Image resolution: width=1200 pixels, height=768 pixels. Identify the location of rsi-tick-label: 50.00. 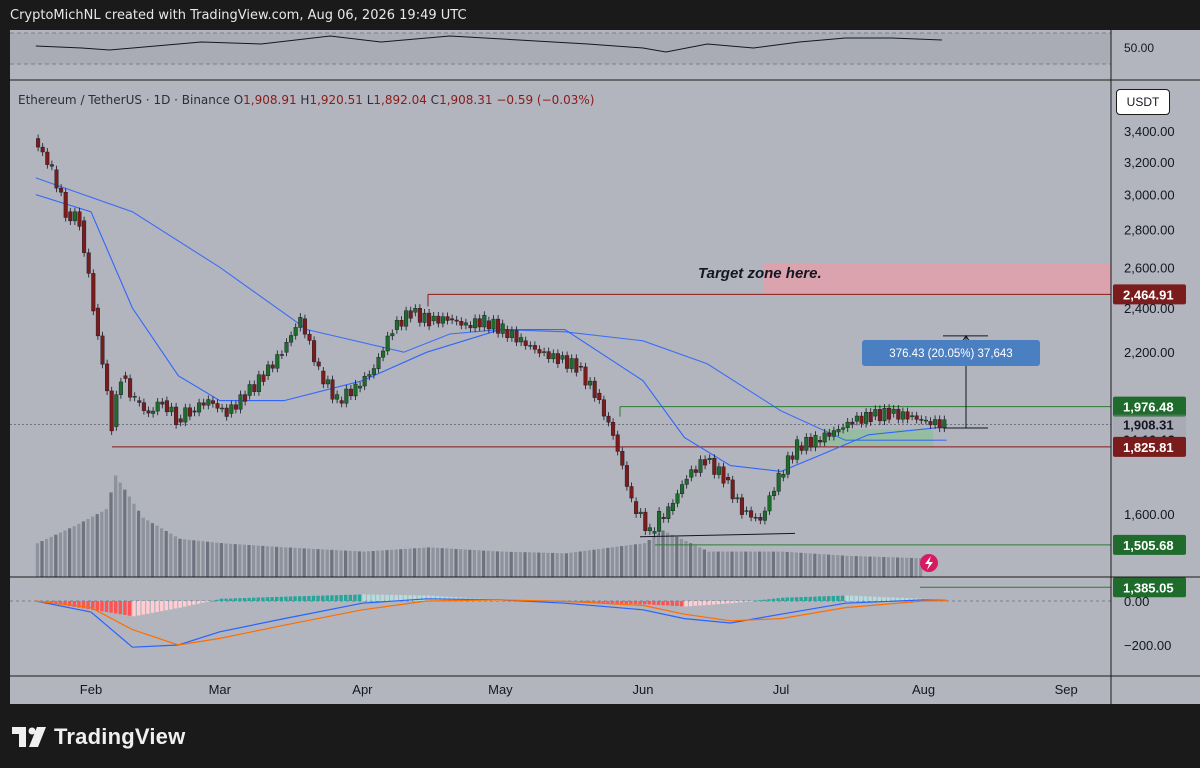
(1139, 48).